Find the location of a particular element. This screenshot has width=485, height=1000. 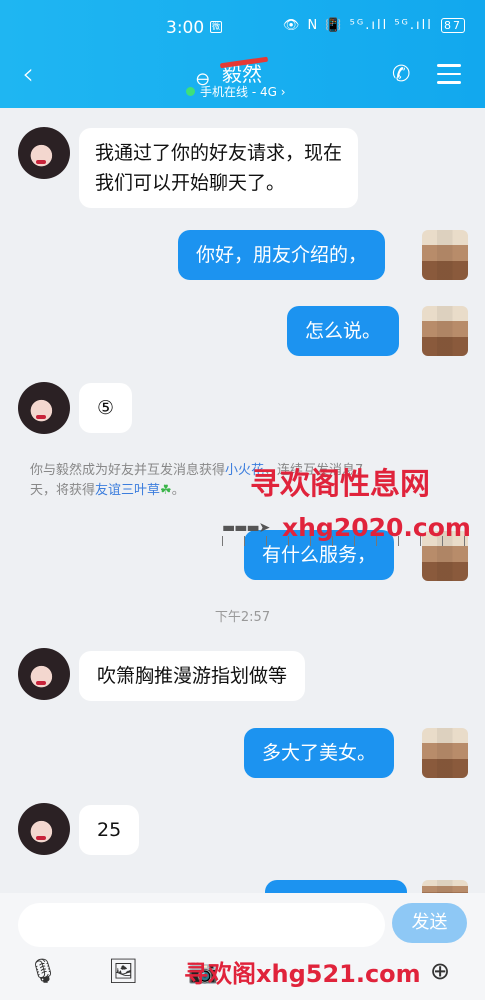

watermark-mid: xhg2020.com is located at coordinates (376, 527).